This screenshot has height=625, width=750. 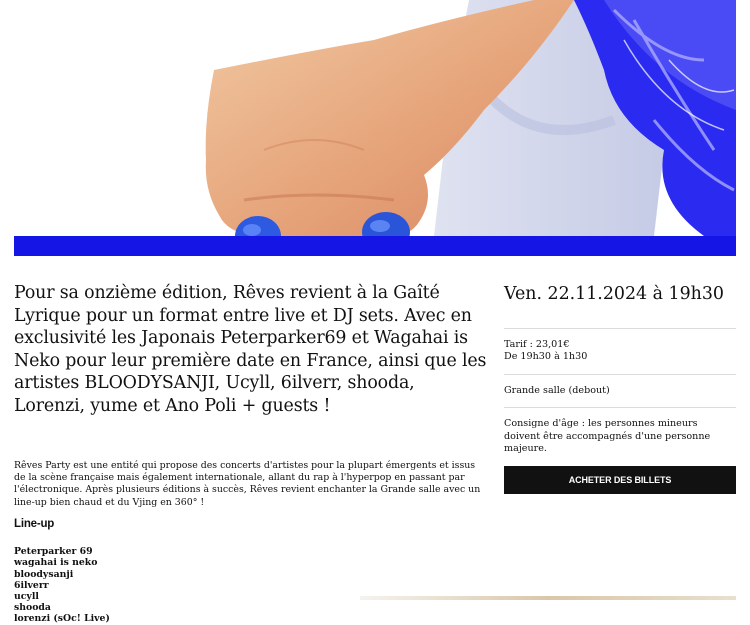 What do you see at coordinates (34, 524) in the screenshot?
I see `lineup-heading: Line-up` at bounding box center [34, 524].